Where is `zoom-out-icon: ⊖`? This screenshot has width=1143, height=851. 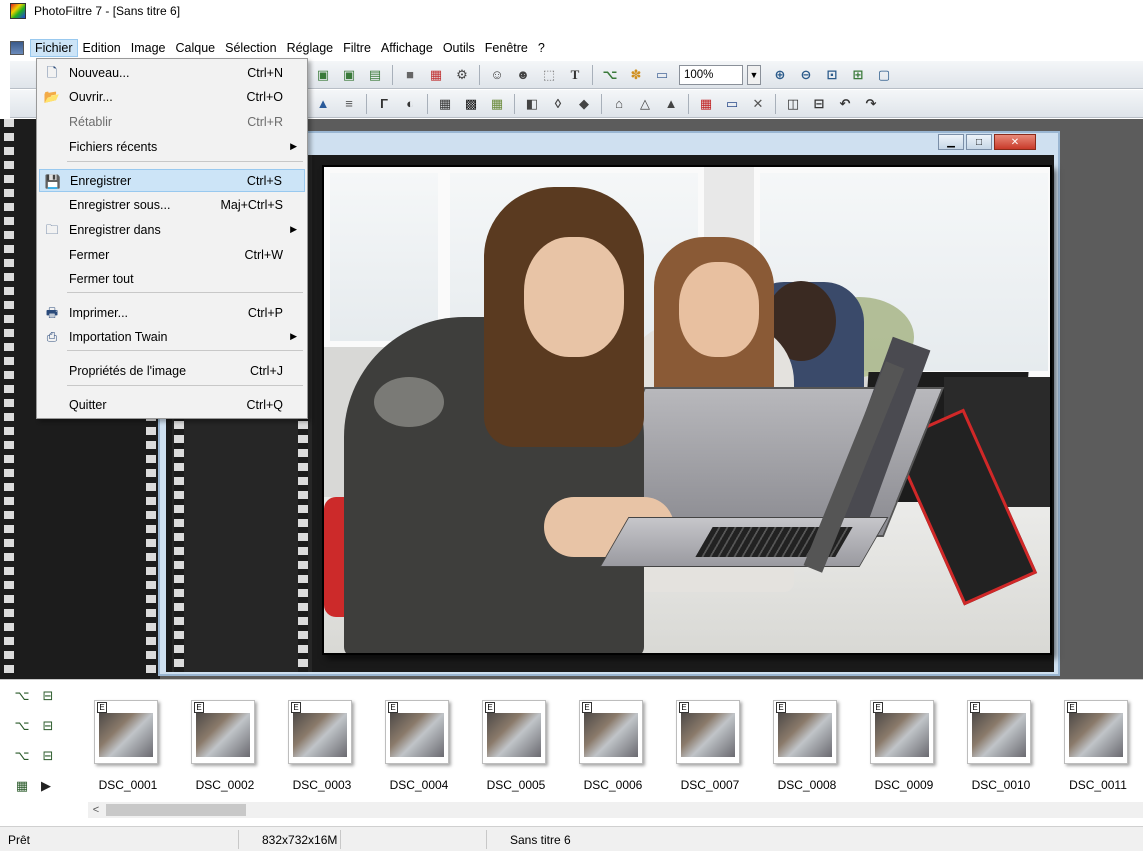
zoom-out-icon: ⊖ is located at coordinates (806, 75).